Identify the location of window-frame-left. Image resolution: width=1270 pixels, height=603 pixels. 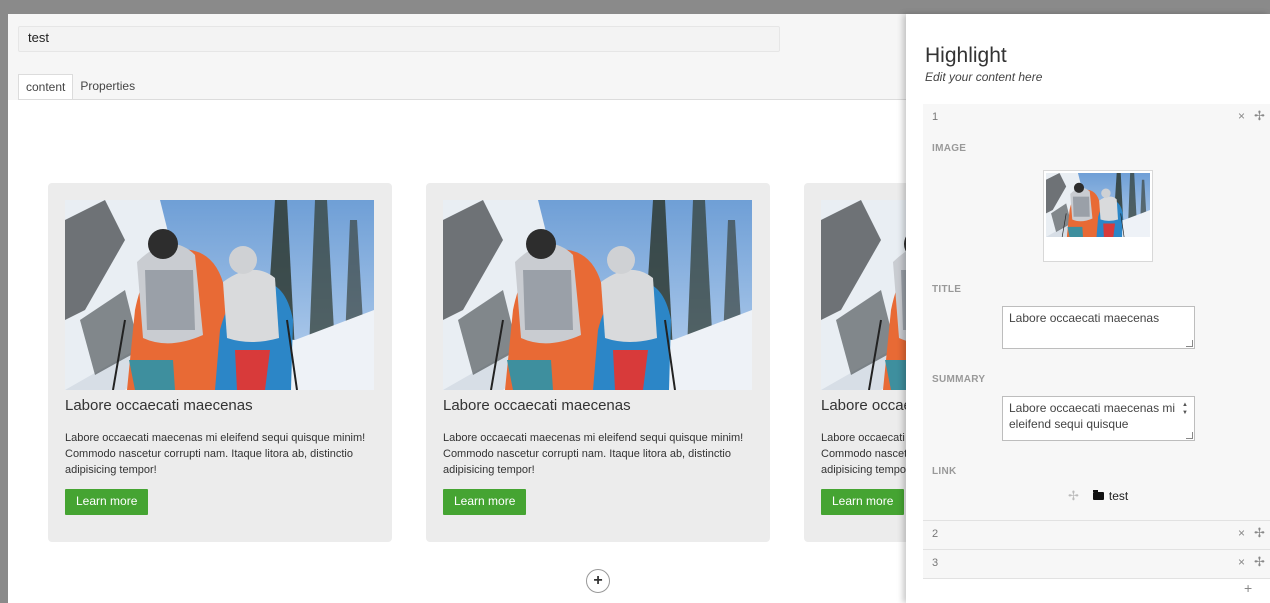
(4, 301).